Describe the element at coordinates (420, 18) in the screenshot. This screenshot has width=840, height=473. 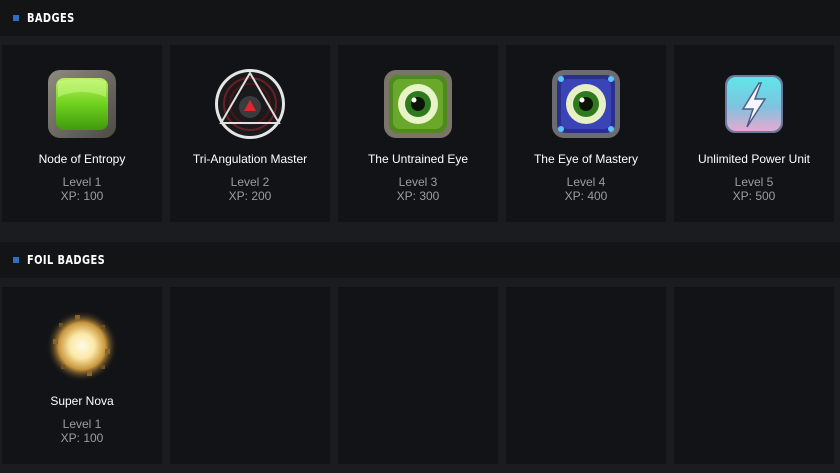
I see `badges-section-header: BADGES` at that location.